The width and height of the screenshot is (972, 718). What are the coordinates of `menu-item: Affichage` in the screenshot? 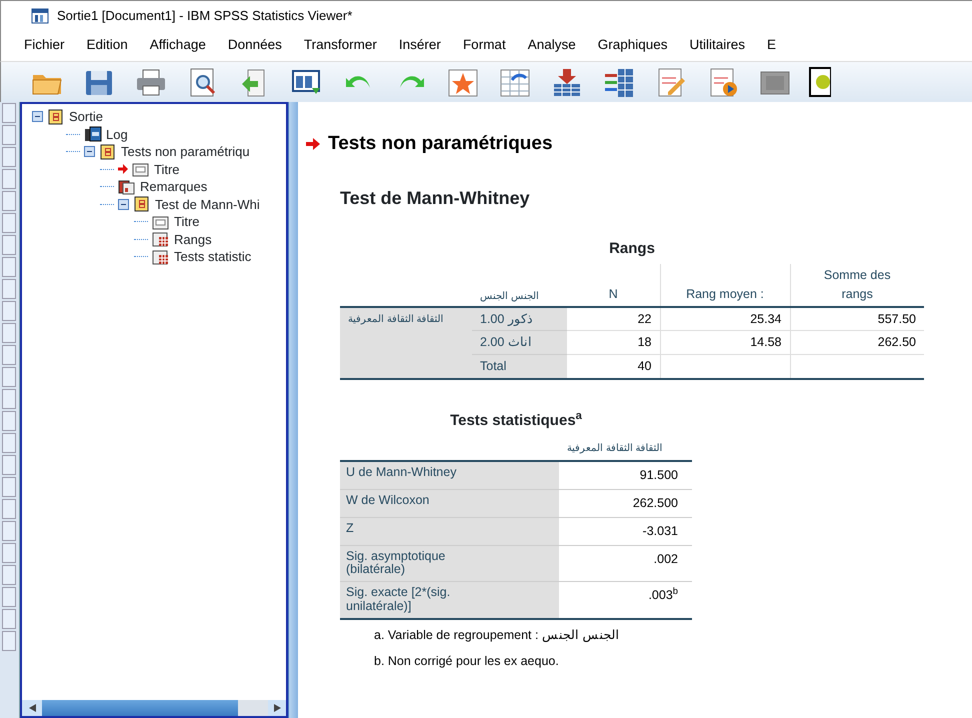 It's located at (177, 45).